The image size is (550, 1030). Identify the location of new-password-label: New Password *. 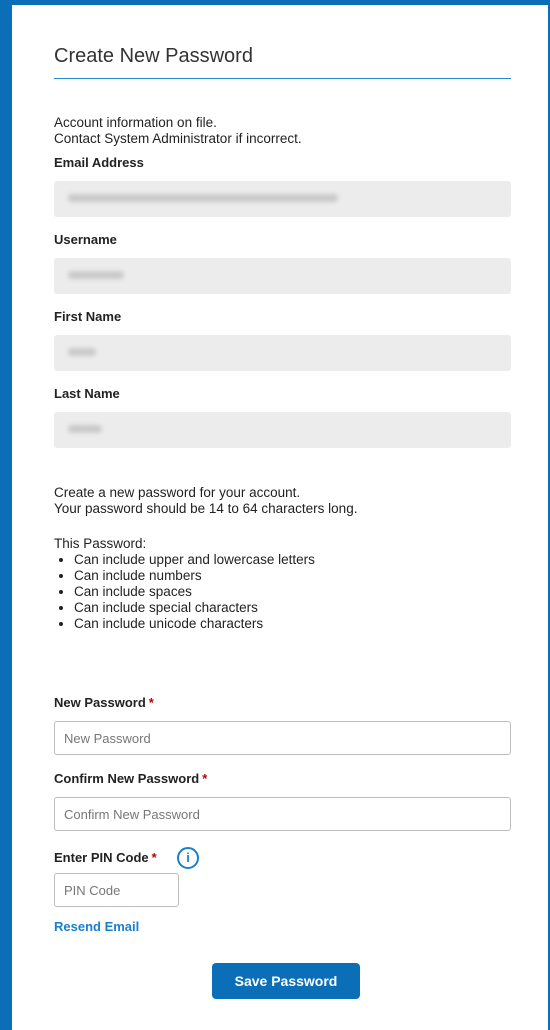
(104, 702).